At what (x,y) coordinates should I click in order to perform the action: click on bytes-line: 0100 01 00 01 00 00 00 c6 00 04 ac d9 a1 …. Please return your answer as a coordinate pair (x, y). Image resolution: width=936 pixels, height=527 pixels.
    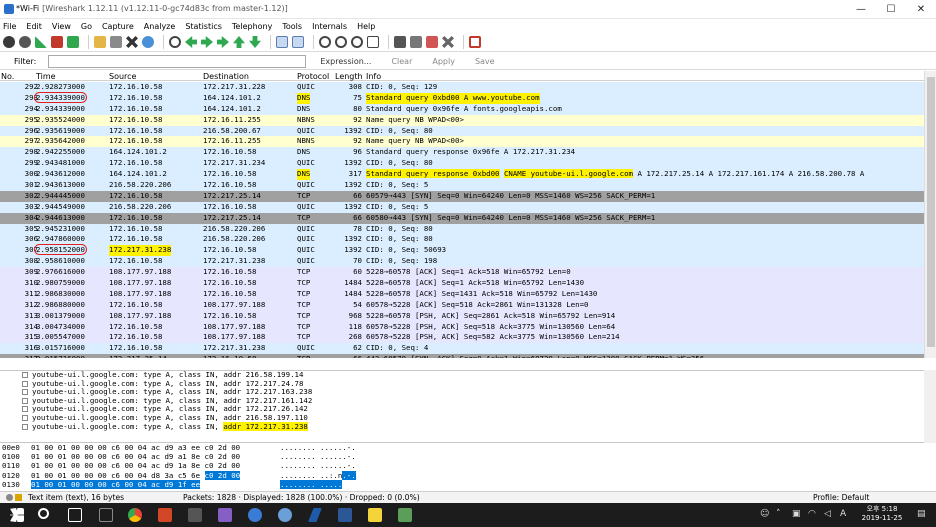
    Looking at the image, I should click on (462, 456).